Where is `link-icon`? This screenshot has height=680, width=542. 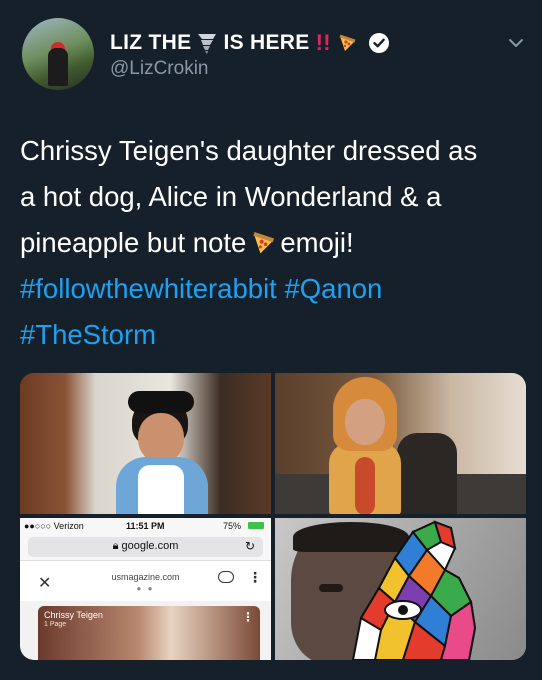
link-icon is located at coordinates (226, 577).